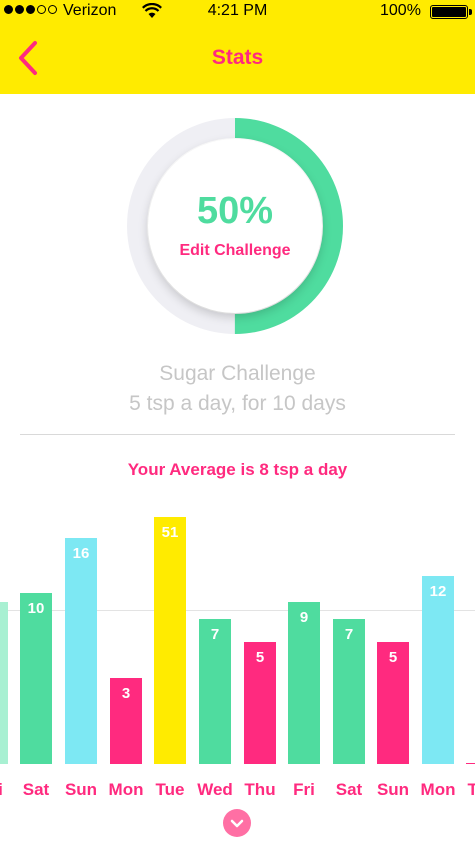 The width and height of the screenshot is (475, 845). I want to click on challenge-description: 5 tsp a day, for 10 days, so click(237, 403).